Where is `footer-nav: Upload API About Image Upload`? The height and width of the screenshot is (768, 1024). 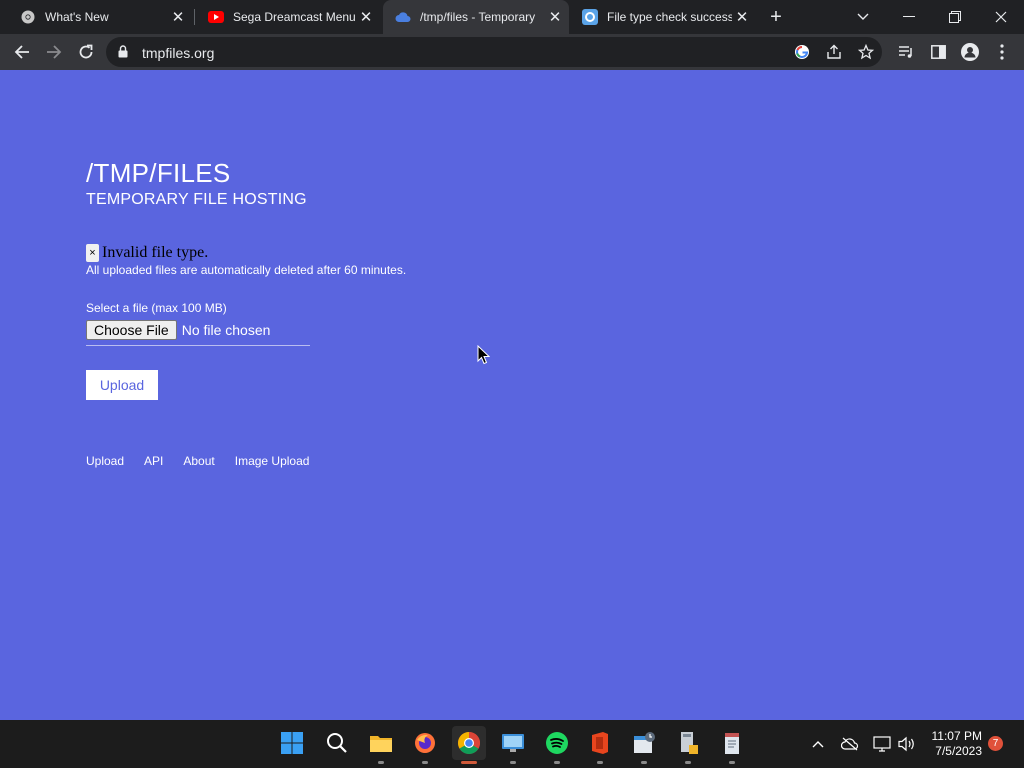
footer-nav: Upload API About Image Upload is located at coordinates (207, 461).